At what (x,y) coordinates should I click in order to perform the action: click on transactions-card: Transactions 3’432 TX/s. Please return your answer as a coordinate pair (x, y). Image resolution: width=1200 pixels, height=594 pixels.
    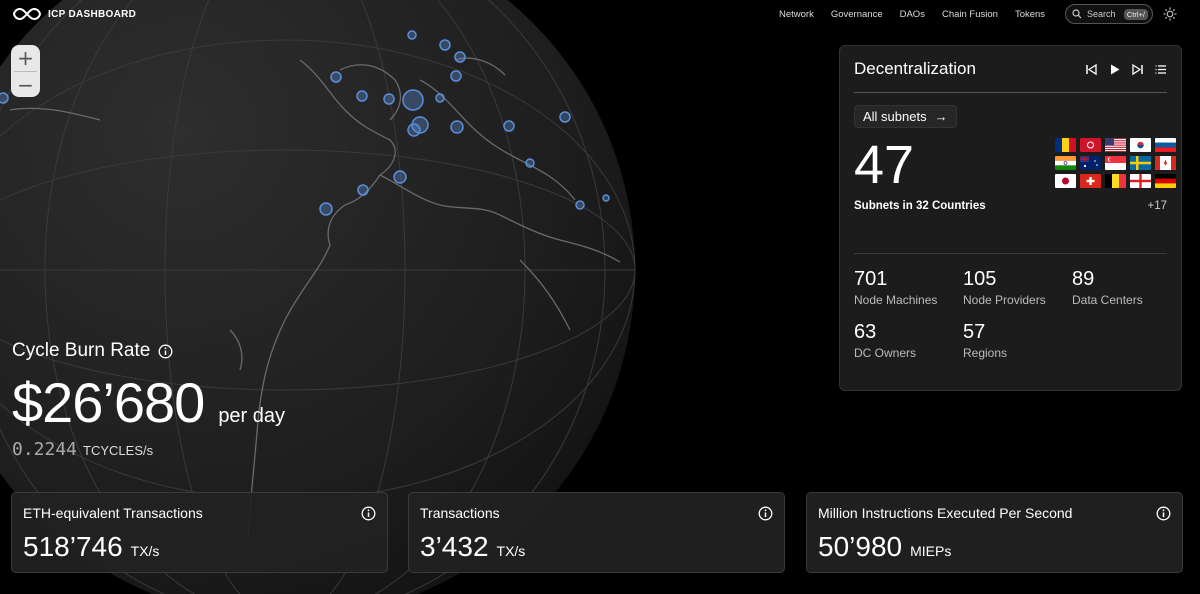
    Looking at the image, I should click on (596, 532).